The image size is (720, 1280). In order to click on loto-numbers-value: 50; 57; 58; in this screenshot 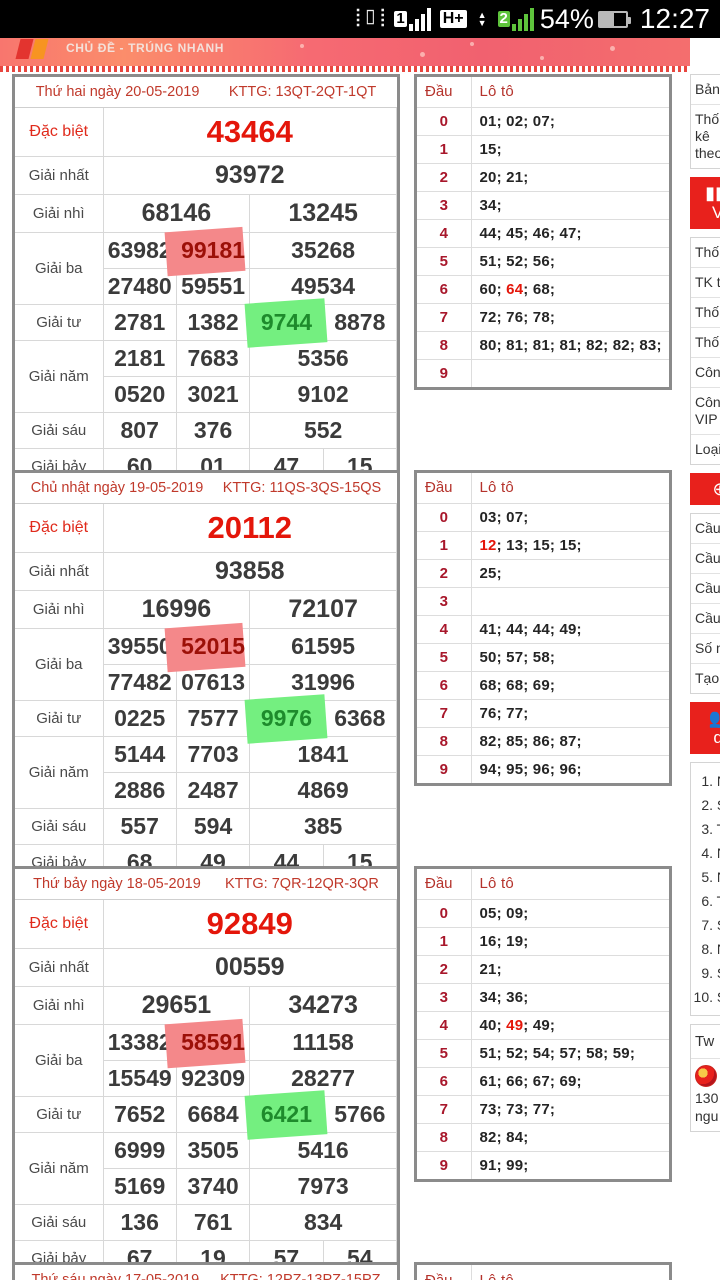, I will do `click(570, 656)`.